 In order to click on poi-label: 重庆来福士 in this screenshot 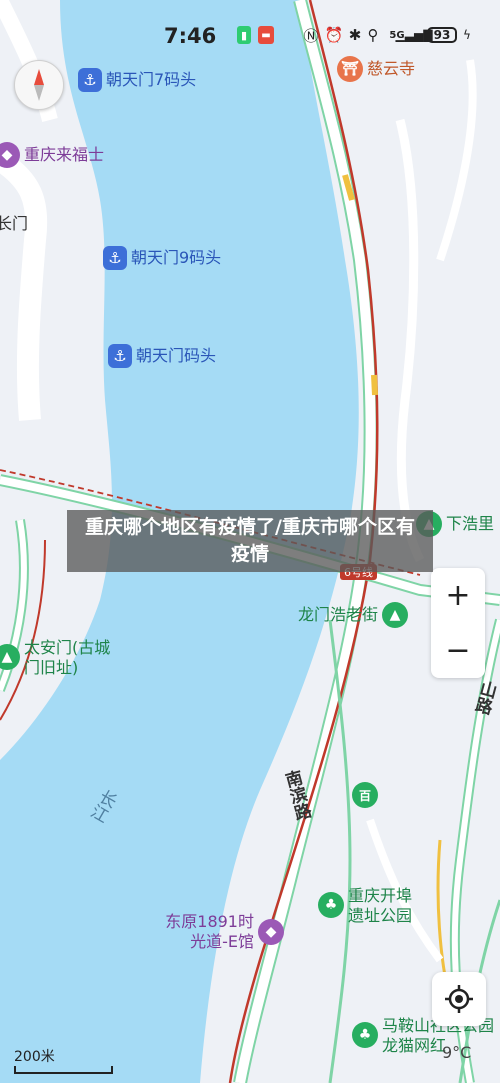, I will do `click(64, 154)`.